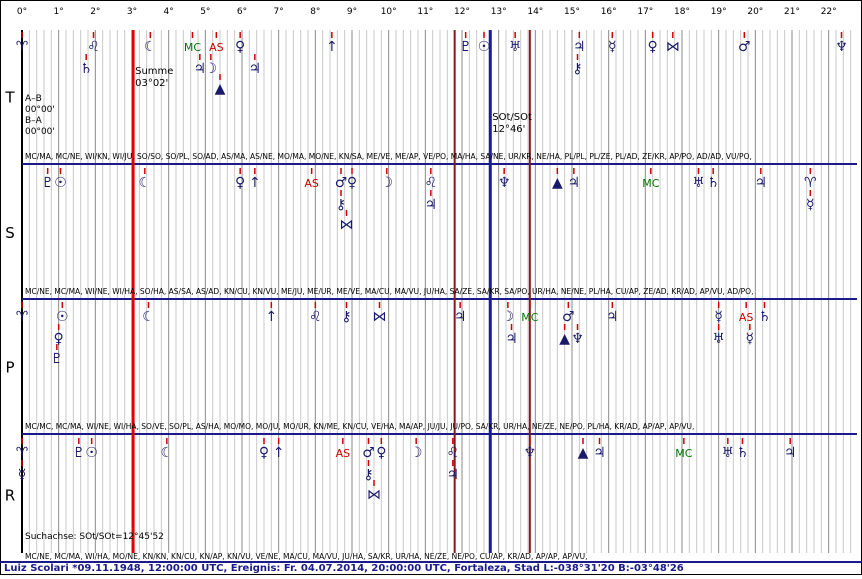 The width and height of the screenshot is (862, 579). I want to click on point-symbol: ⋈, so click(673, 47).